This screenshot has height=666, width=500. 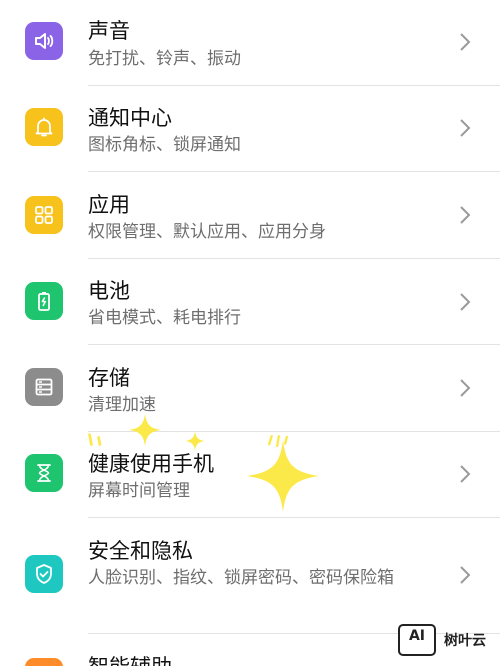 I want to click on settings-item-apps: 应用 权限管理、默认应用、应用分身, so click(x=250, y=215).